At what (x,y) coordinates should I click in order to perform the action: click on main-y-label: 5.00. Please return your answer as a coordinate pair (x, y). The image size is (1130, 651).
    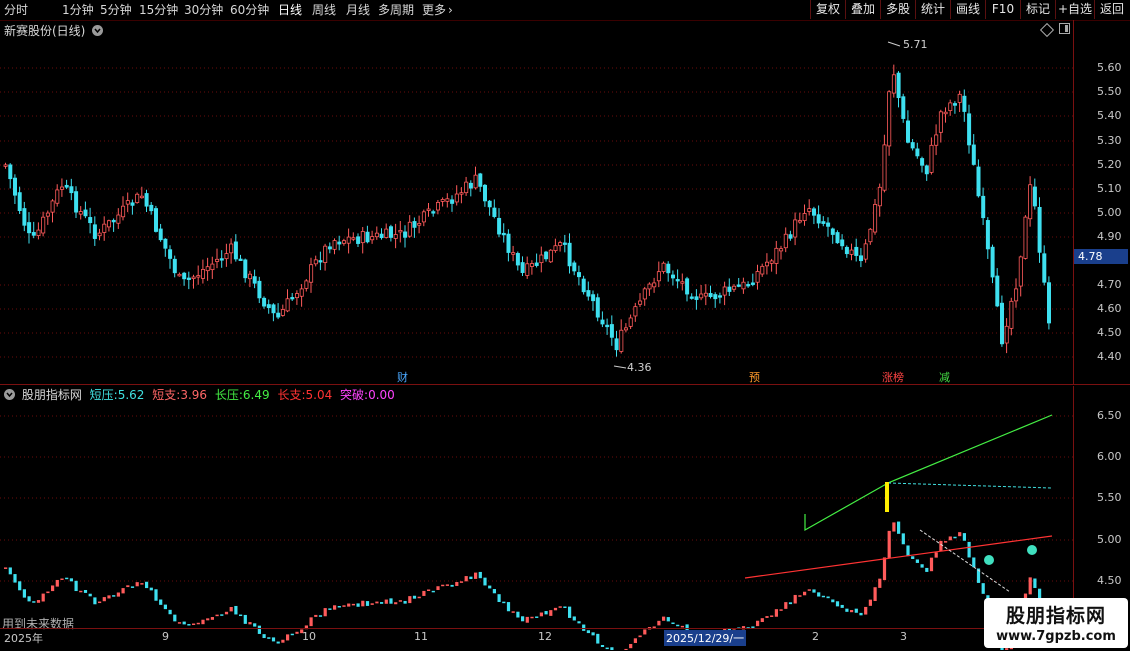
    Looking at the image, I should click on (1109, 212).